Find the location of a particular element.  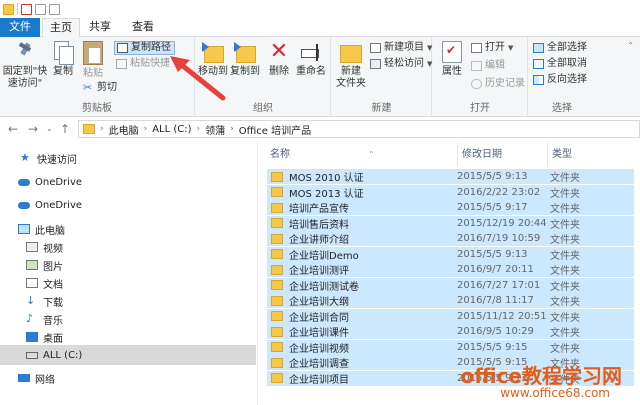

sidebar-item-this-pc: 此电脑 is located at coordinates (128, 229).